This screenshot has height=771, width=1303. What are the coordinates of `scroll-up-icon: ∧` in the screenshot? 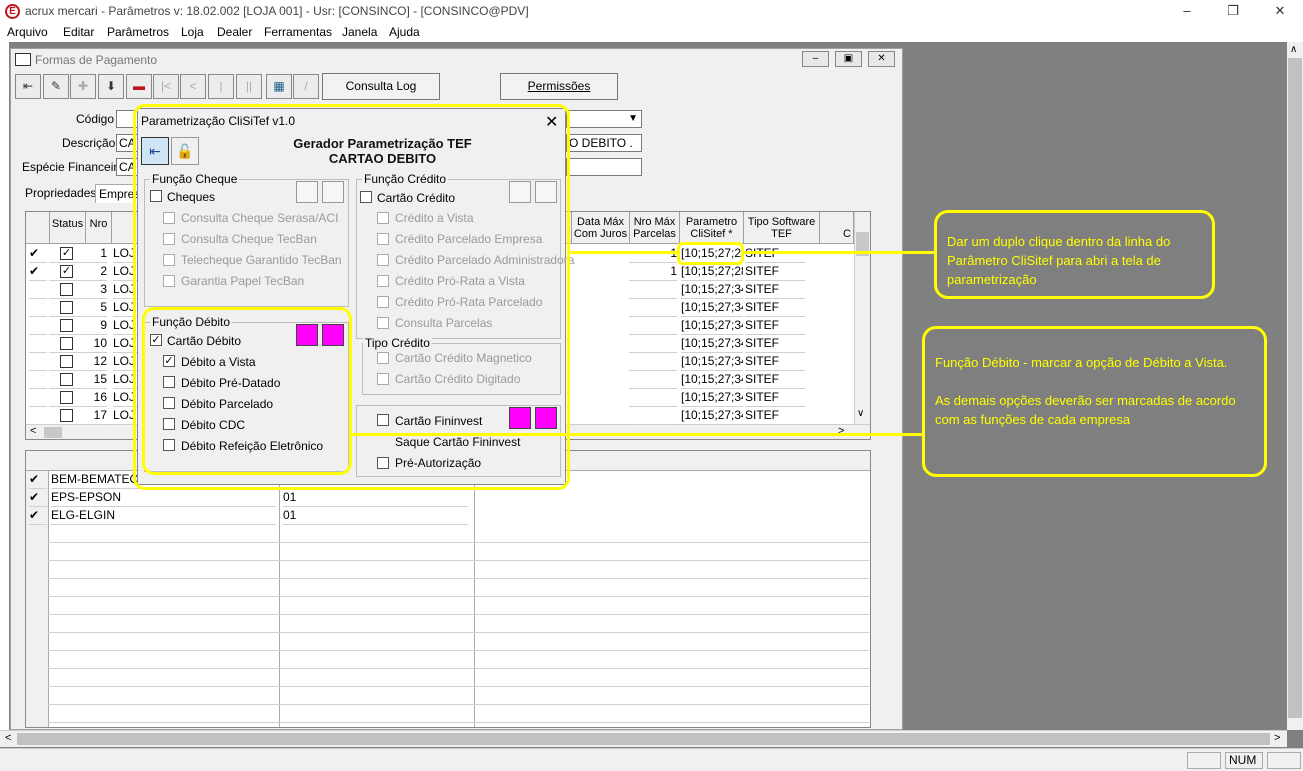 It's located at (1293, 49).